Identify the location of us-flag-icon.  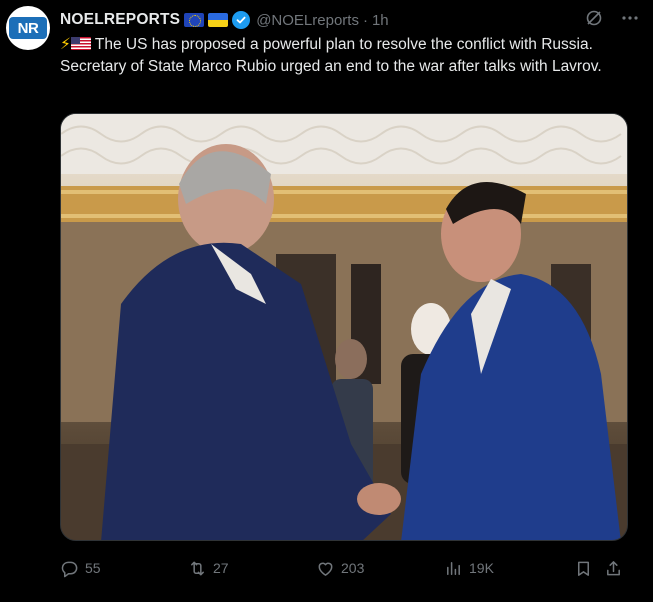
(80, 43).